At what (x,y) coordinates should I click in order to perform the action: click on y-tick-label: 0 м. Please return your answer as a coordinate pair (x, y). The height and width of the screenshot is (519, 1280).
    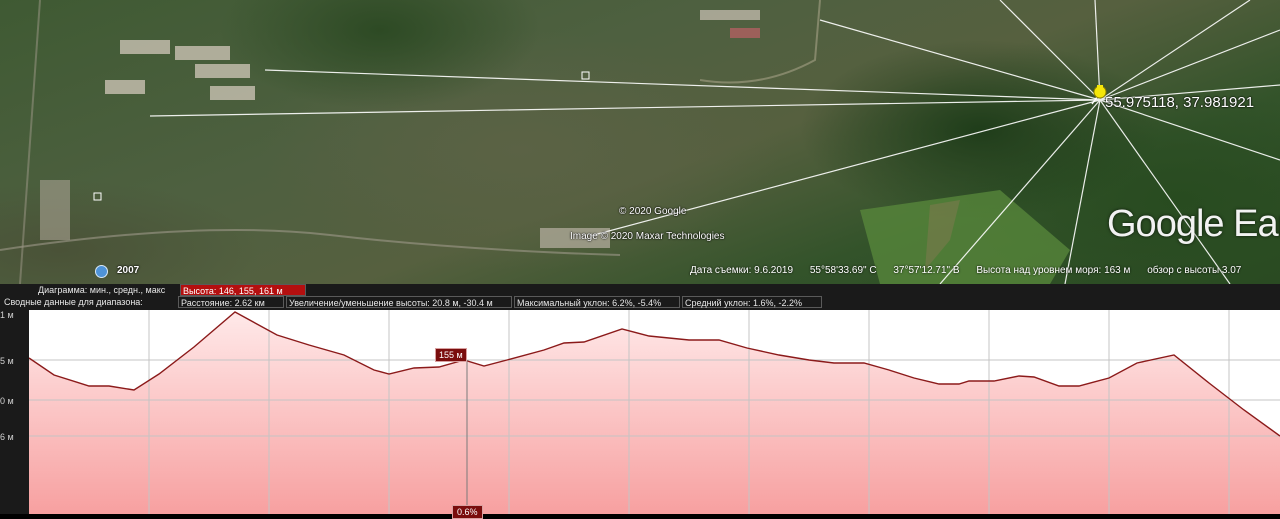
    Looking at the image, I should click on (7, 401).